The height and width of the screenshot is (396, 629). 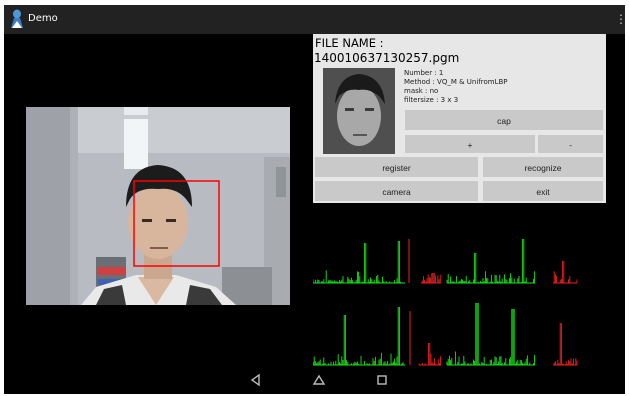 What do you see at coordinates (359, 111) in the screenshot?
I see `face-thumbnail` at bounding box center [359, 111].